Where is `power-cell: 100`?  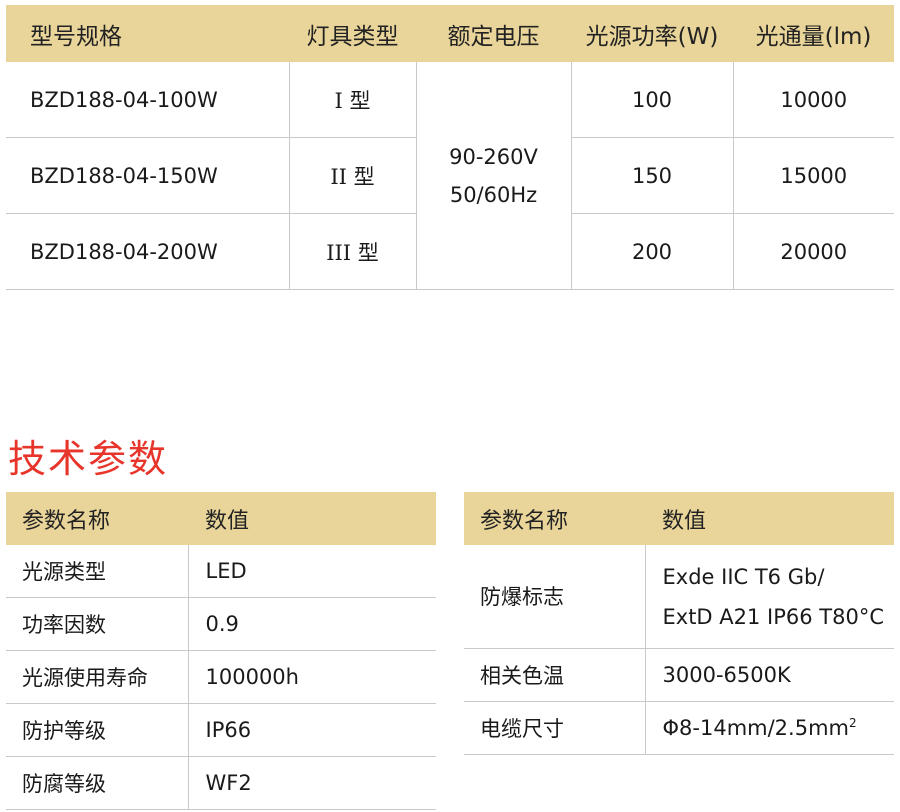
power-cell: 100 is located at coordinates (652, 100).